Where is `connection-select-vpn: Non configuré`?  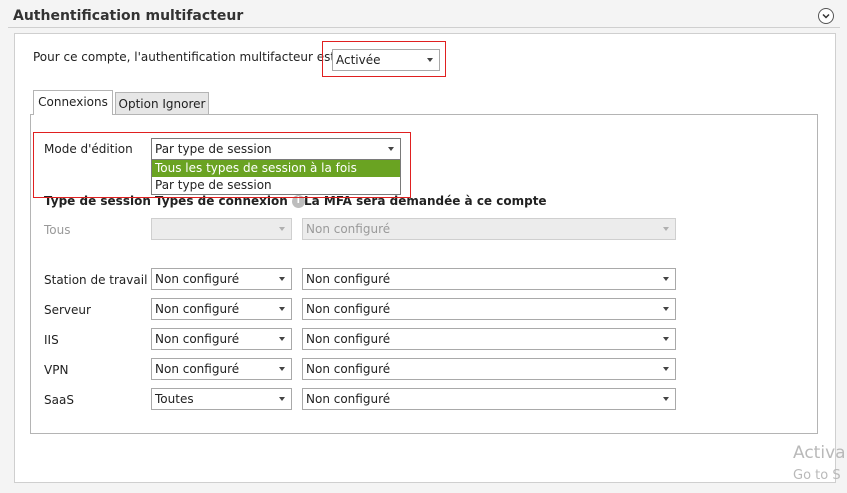 connection-select-vpn: Non configuré is located at coordinates (221, 369).